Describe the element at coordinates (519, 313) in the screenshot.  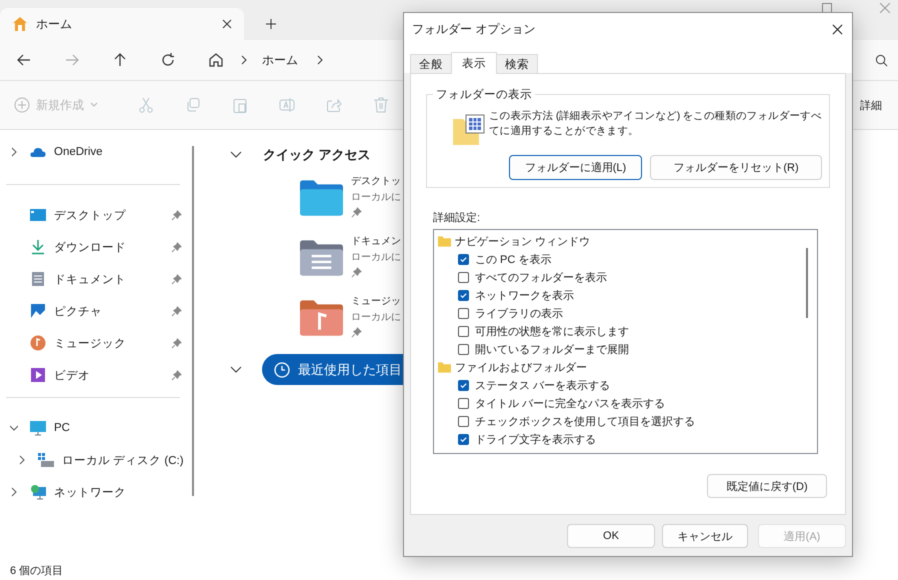
I see `checkbox-label: ライブラリの表示` at that location.